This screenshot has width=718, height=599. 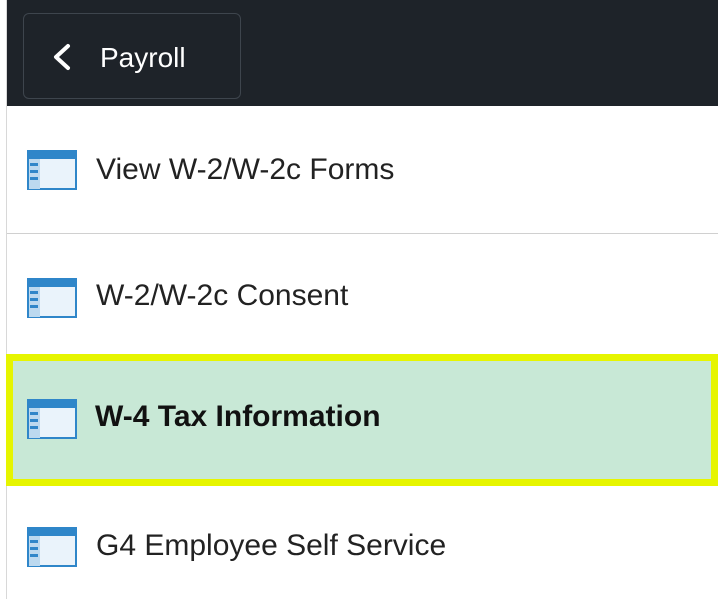 I want to click on menu-item-label: W-4 Tax Information, so click(x=238, y=416).